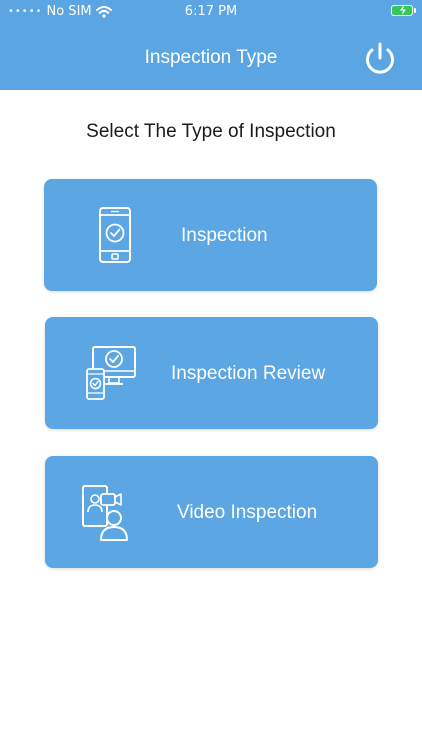 The image size is (422, 750). I want to click on inspection-button: Inspection, so click(210, 235).